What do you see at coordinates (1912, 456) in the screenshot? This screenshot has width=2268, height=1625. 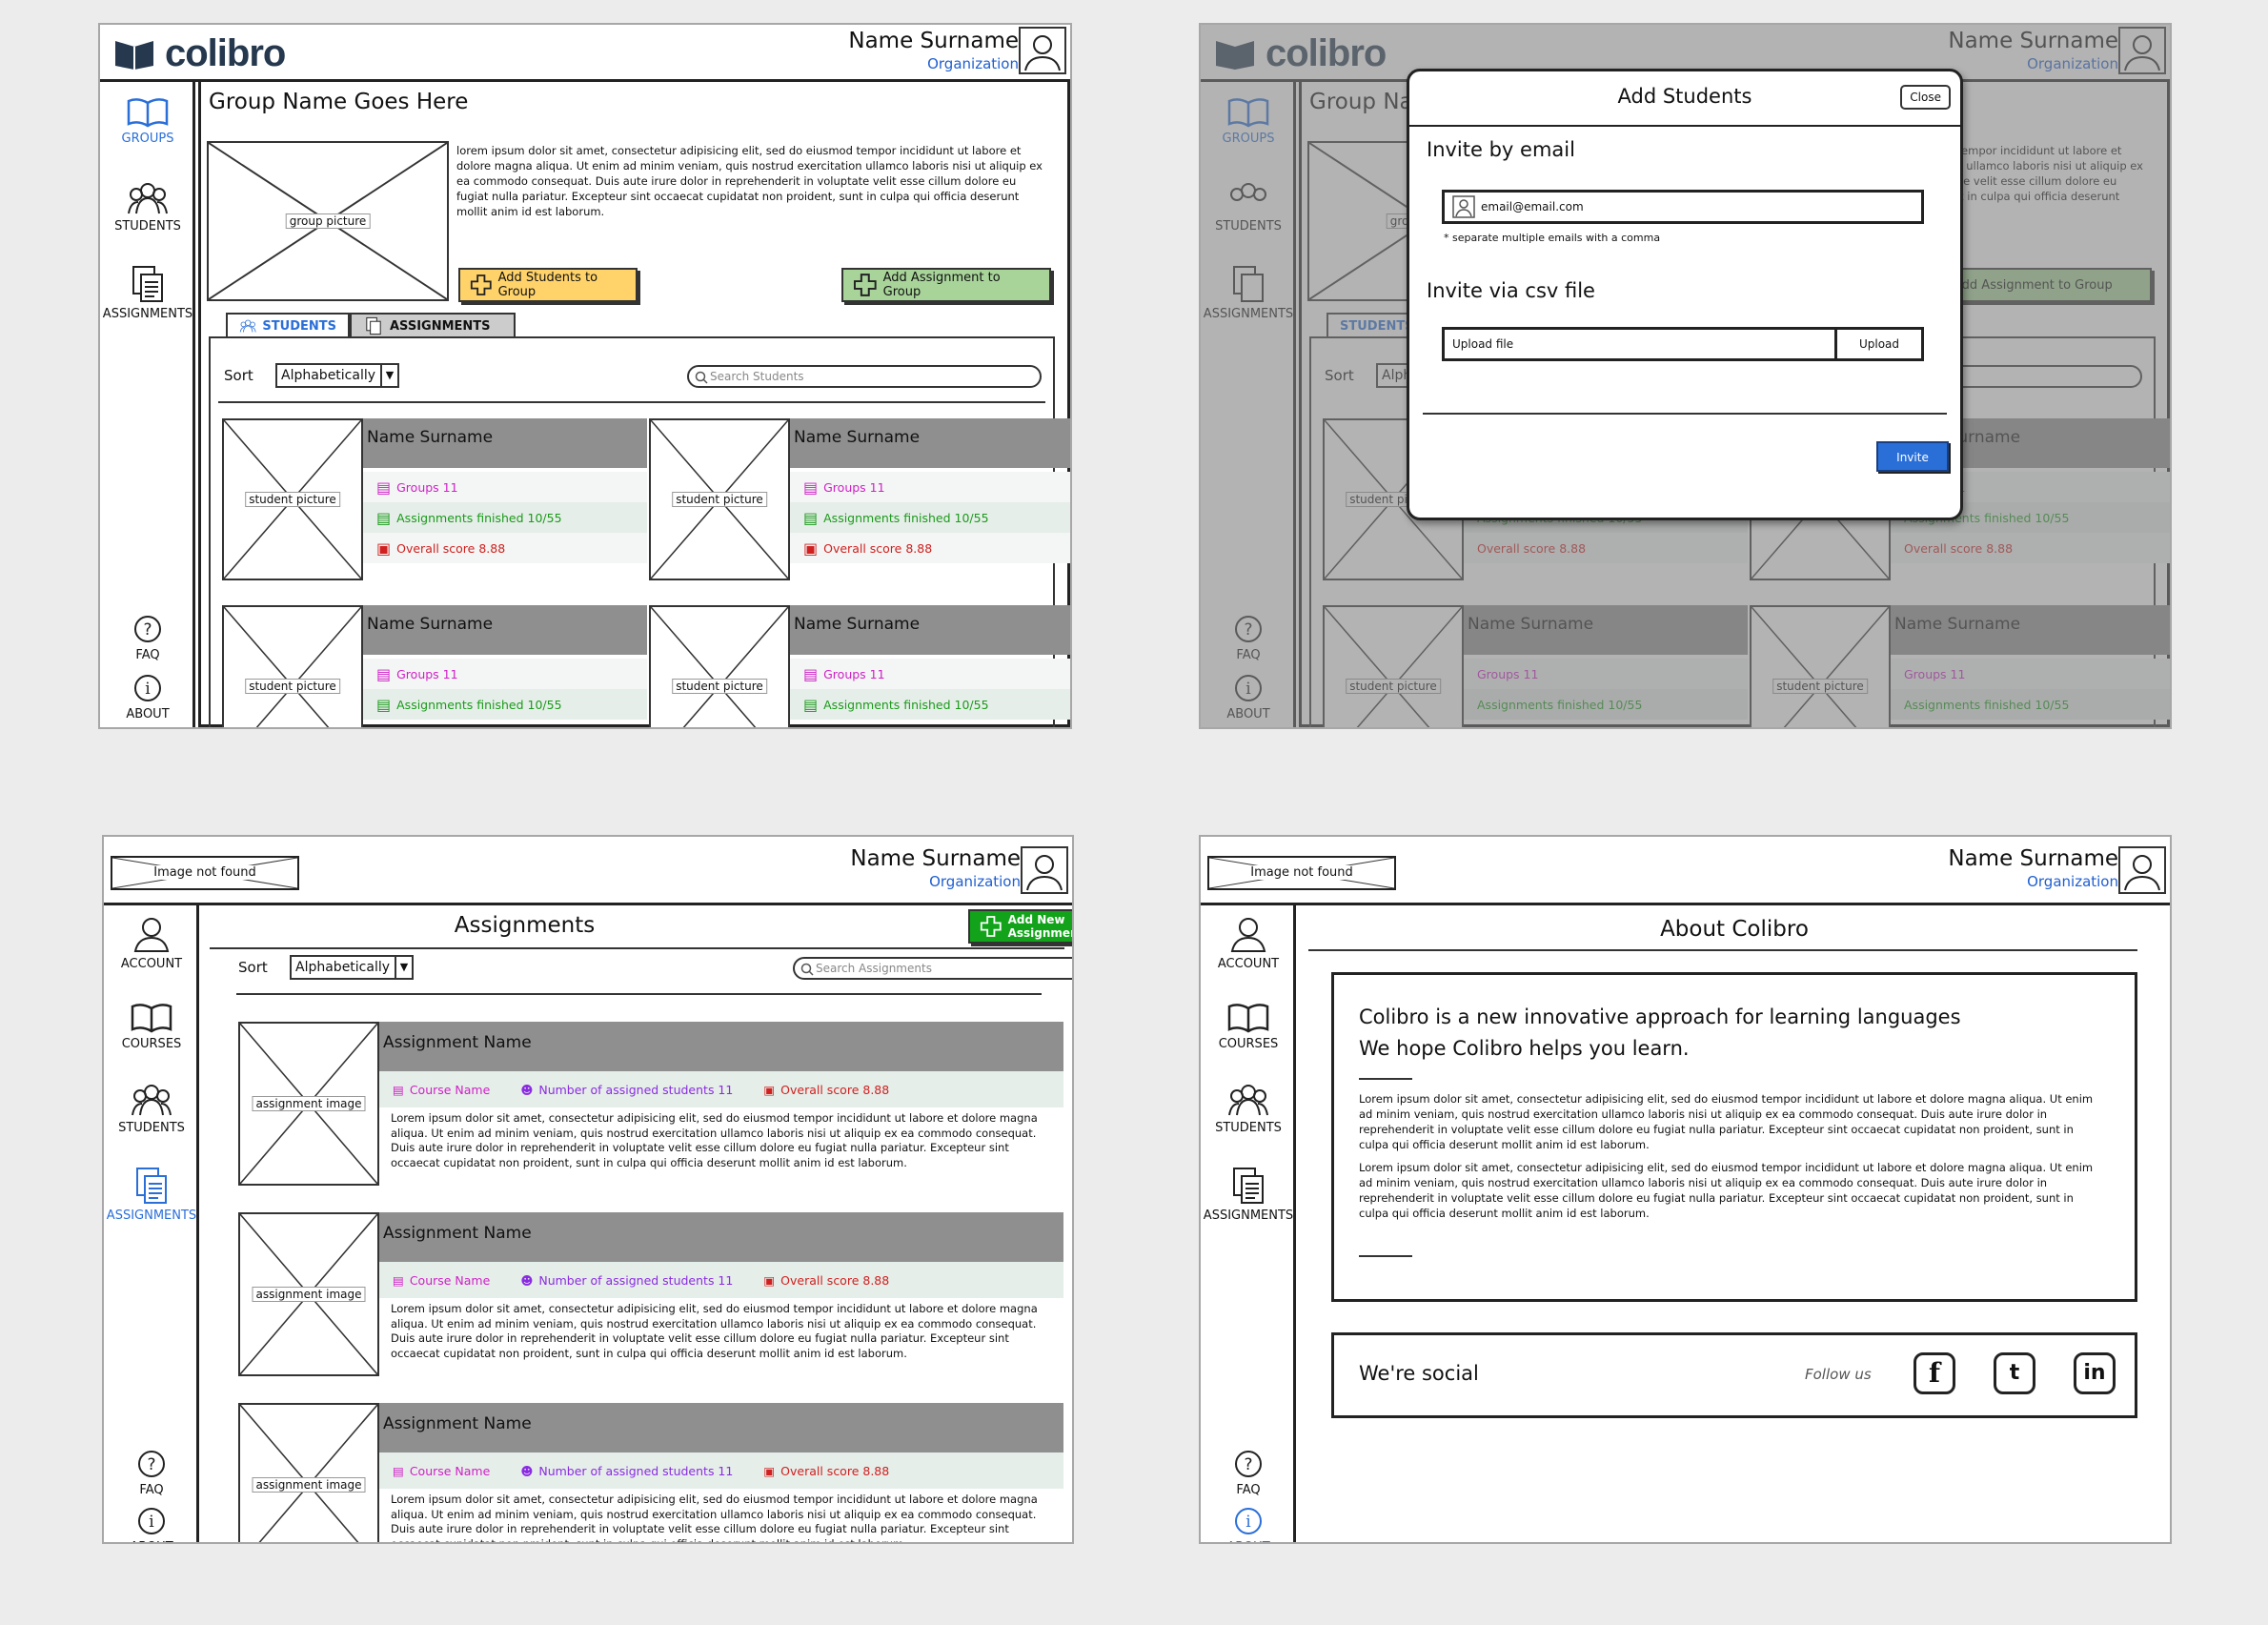 I see `invite-button: Invite` at bounding box center [1912, 456].